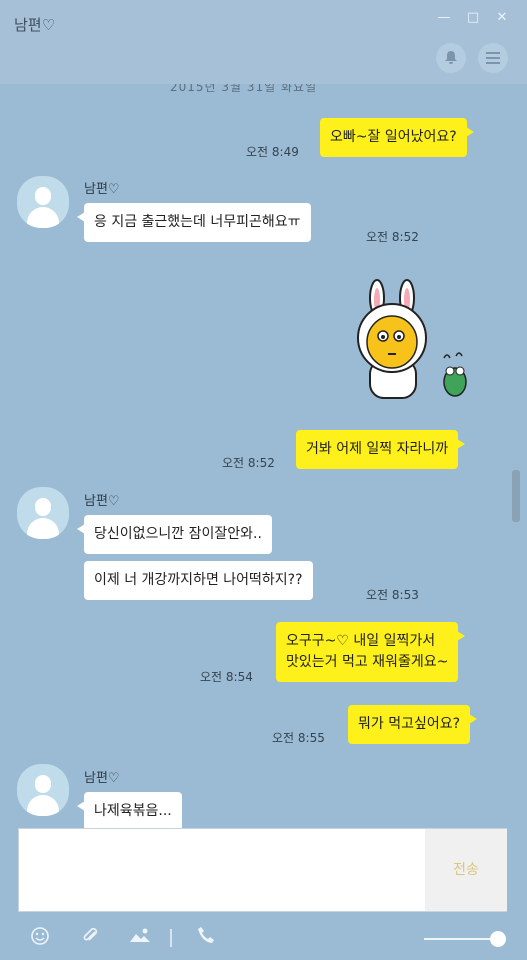 Image resolution: width=527 pixels, height=960 pixels. Describe the element at coordinates (493, 58) in the screenshot. I see `menu-icon` at that location.